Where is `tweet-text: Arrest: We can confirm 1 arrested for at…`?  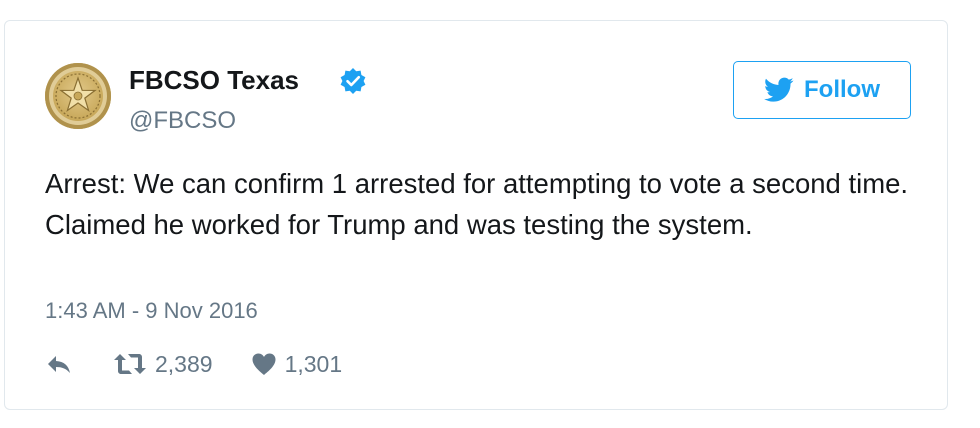 tweet-text: Arrest: We can confirm 1 arrested for at… is located at coordinates (477, 204).